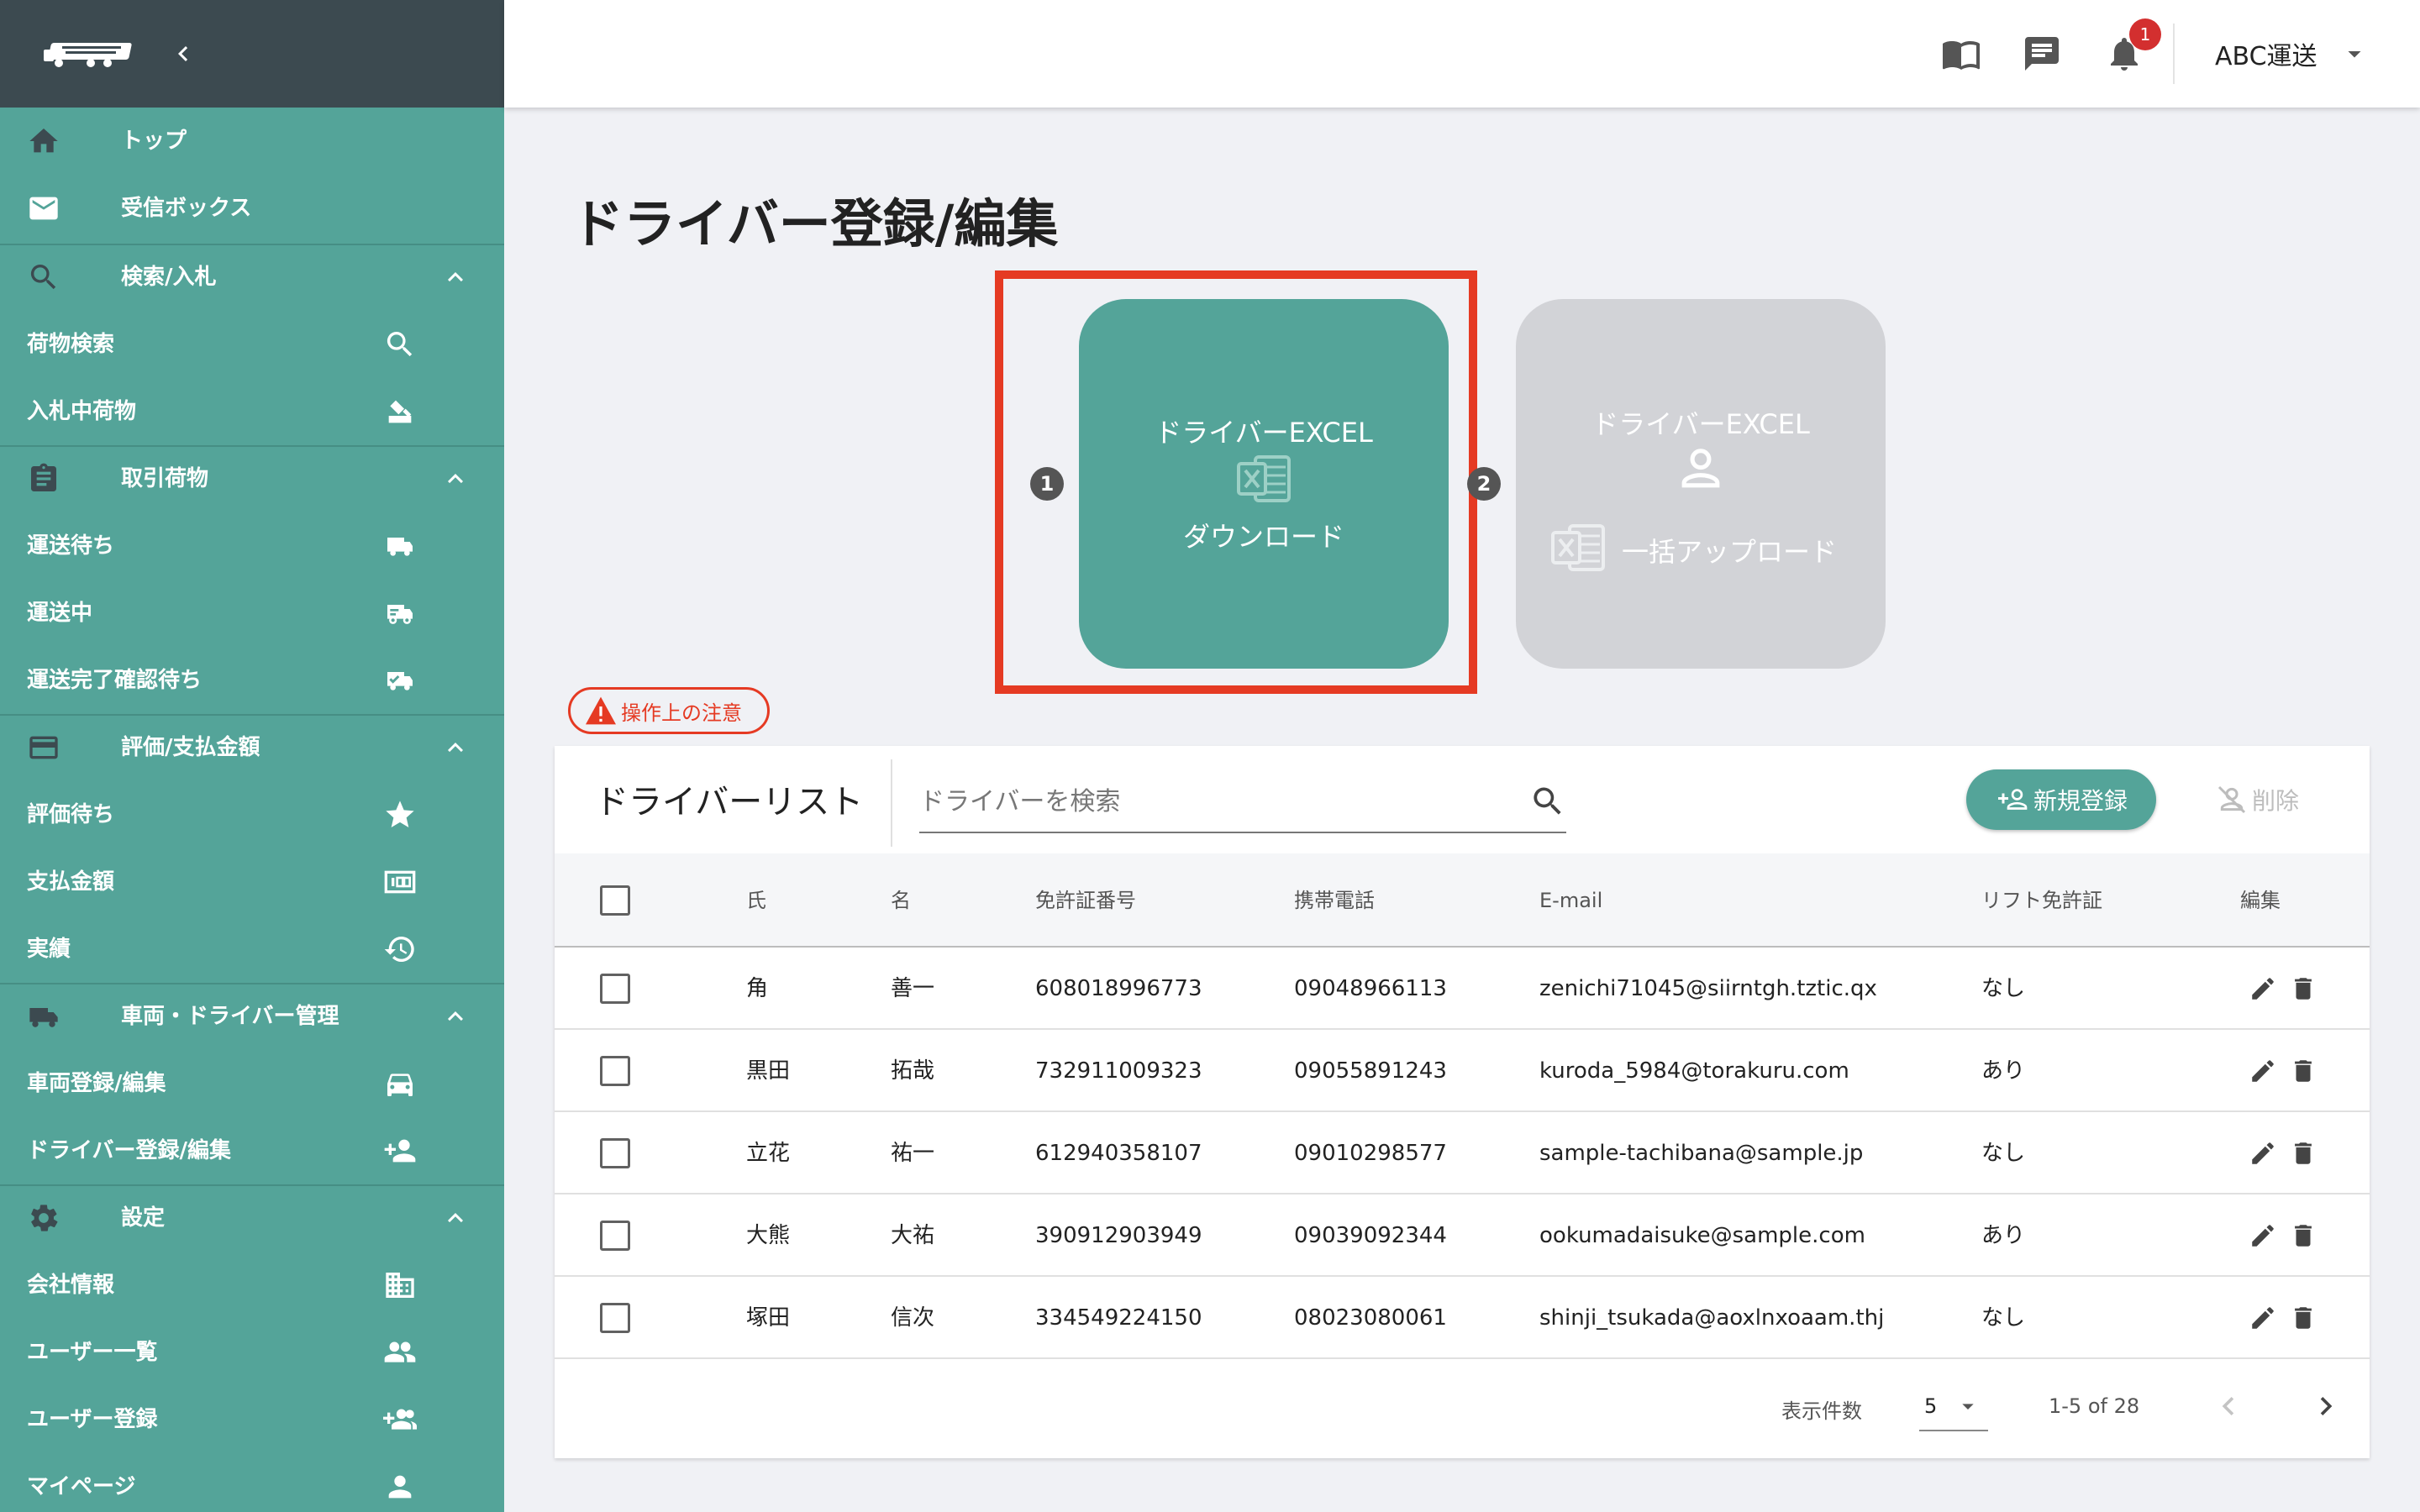  What do you see at coordinates (252, 277) in the screenshot?
I see `sidebar-group-search: 検索/入札` at bounding box center [252, 277].